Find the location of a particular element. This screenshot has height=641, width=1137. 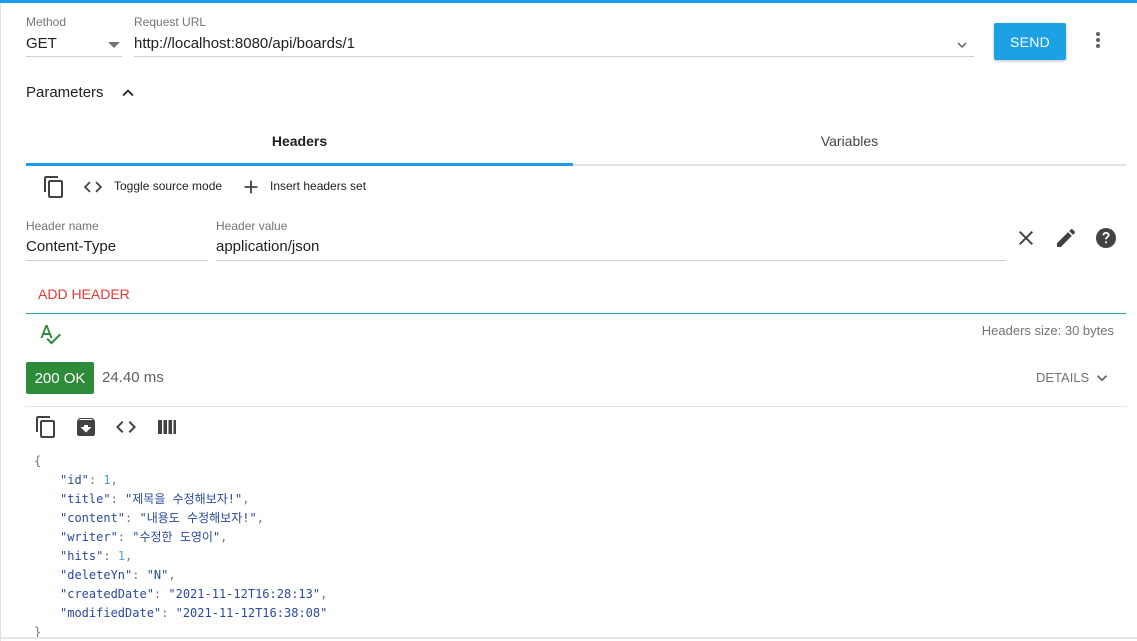

url-value: http://localhost:8080/api/boards/1 is located at coordinates (244, 43).